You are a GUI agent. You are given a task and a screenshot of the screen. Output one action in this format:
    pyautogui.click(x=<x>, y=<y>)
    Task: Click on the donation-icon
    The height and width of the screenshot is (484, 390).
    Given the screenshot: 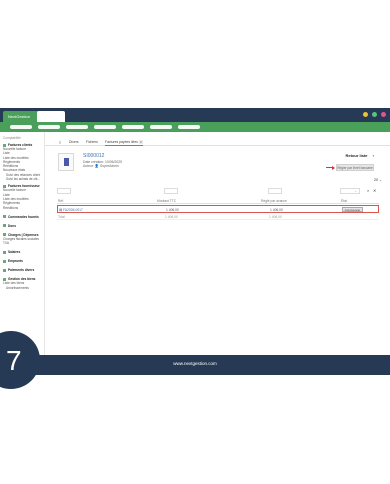 What is the action you would take?
    pyautogui.click(x=4, y=226)
    